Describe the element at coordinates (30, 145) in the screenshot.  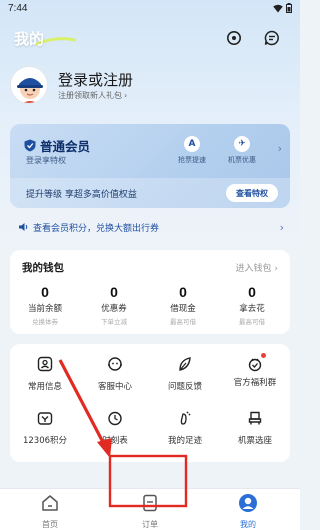
I see `shield-icon` at that location.